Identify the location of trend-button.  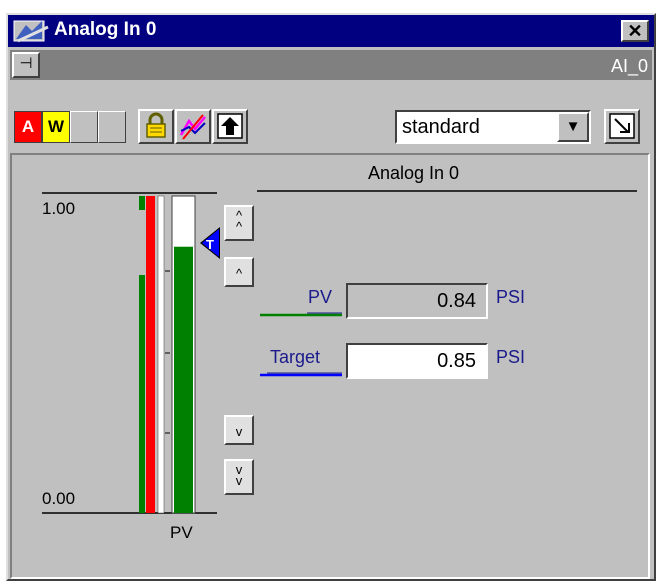
(193, 126).